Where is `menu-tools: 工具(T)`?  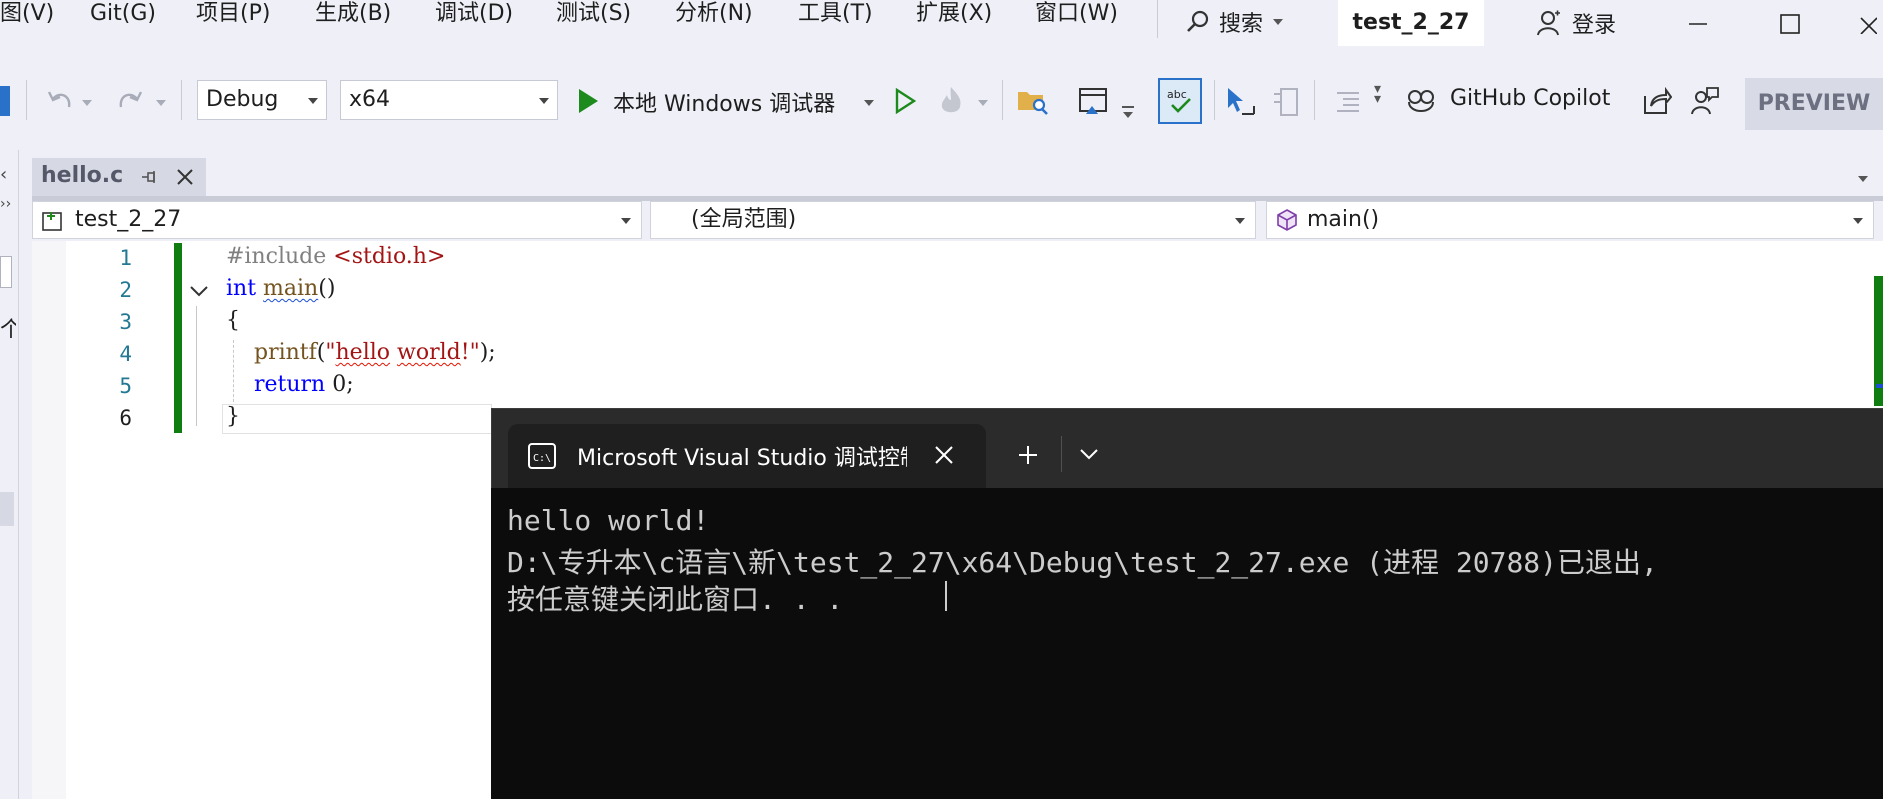
menu-tools: 工具(T) is located at coordinates (835, 16).